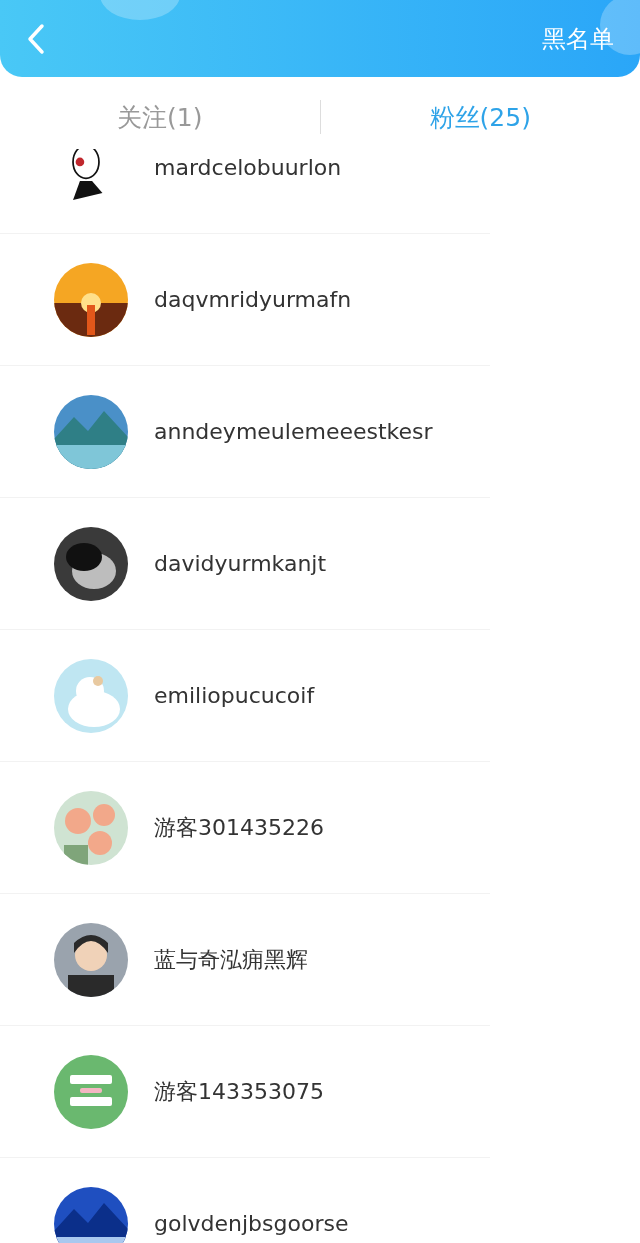  I want to click on user-row: 游客301435226, so click(245, 828).